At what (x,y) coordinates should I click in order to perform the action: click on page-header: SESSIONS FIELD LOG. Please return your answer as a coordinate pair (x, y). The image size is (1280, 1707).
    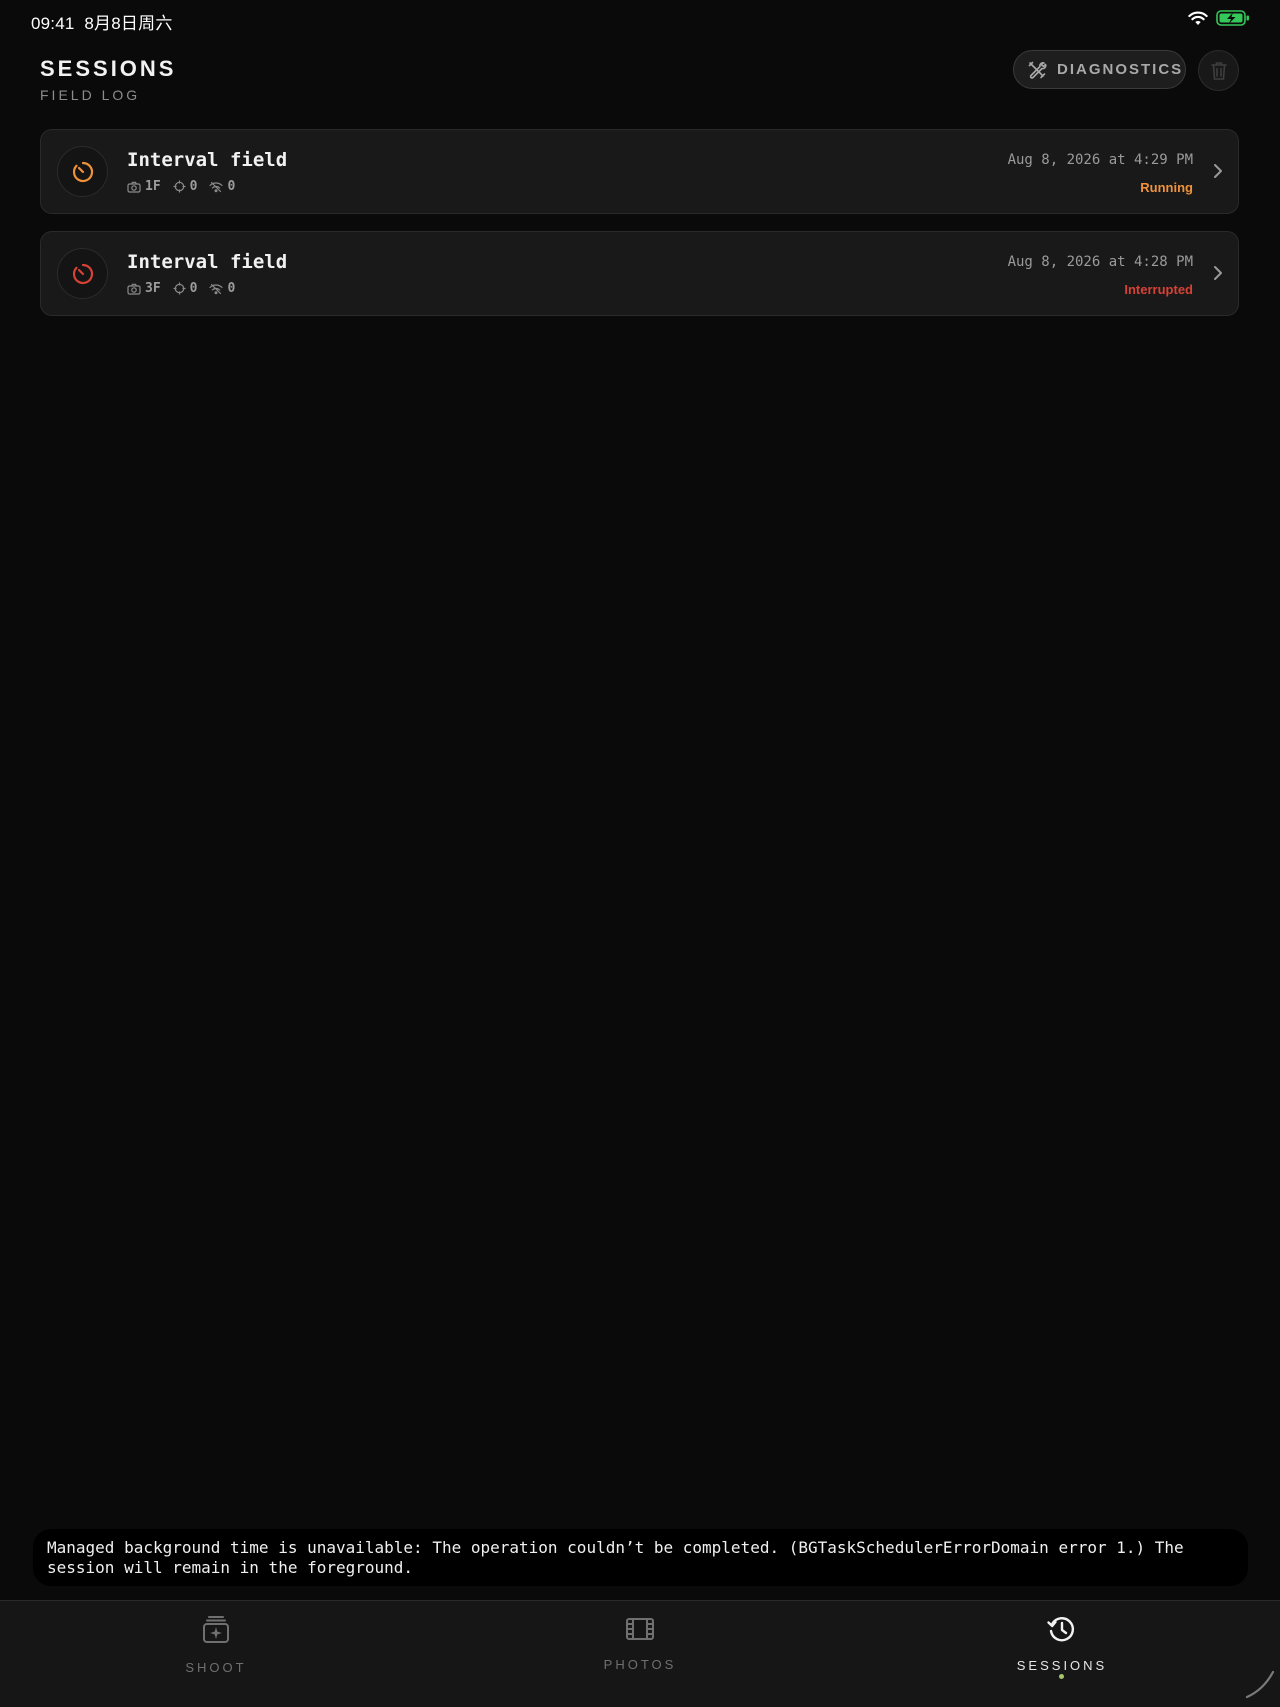
    Looking at the image, I should click on (108, 79).